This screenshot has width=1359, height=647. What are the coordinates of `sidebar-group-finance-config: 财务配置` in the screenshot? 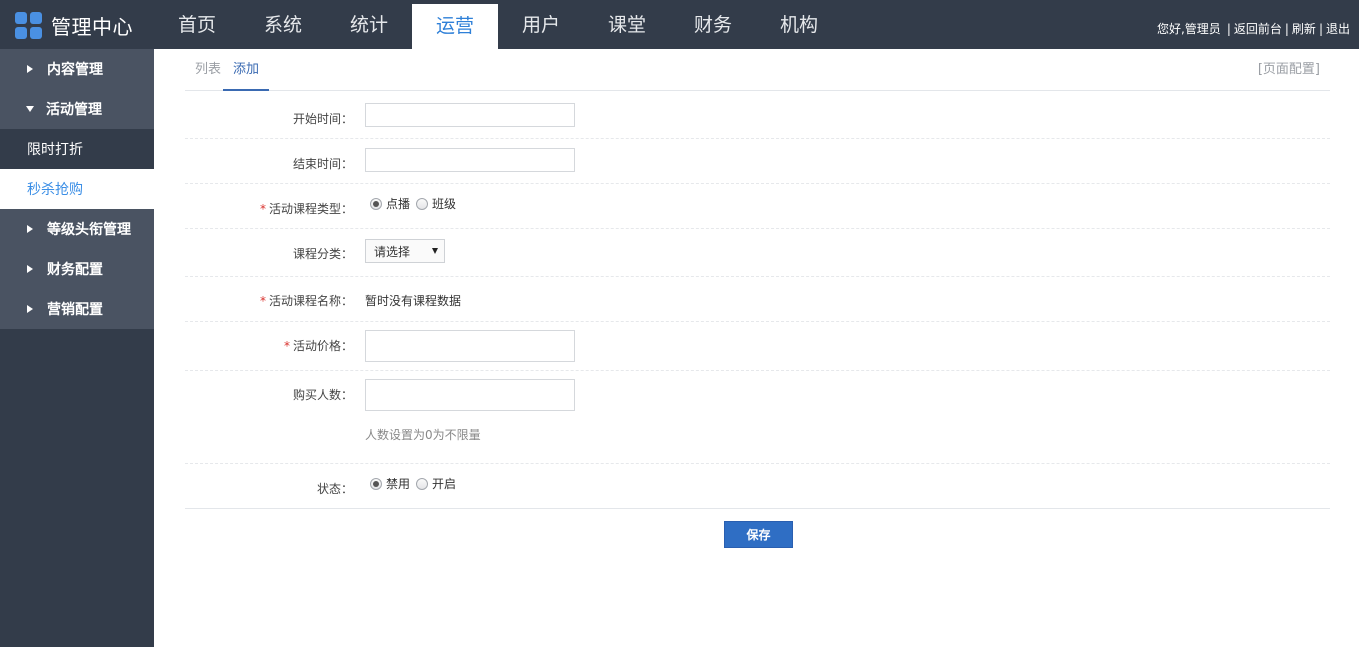 It's located at (77, 269).